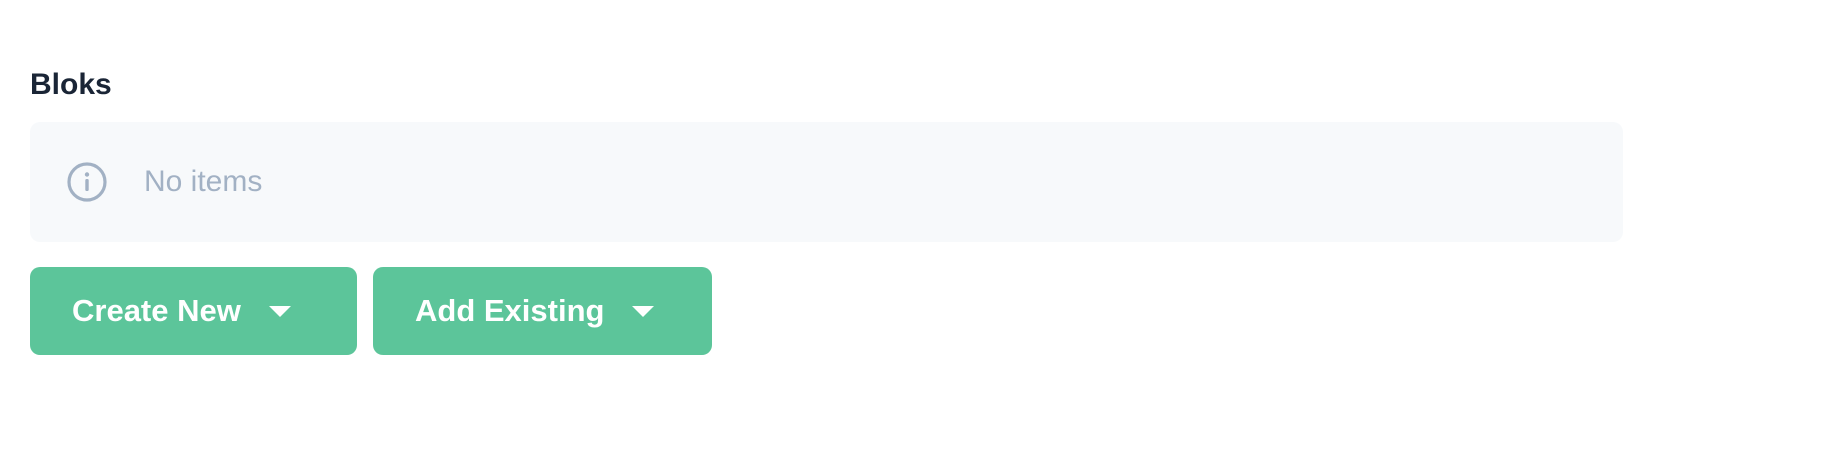  Describe the element at coordinates (510, 310) in the screenshot. I see `add-existing-label: Add Existing` at that location.